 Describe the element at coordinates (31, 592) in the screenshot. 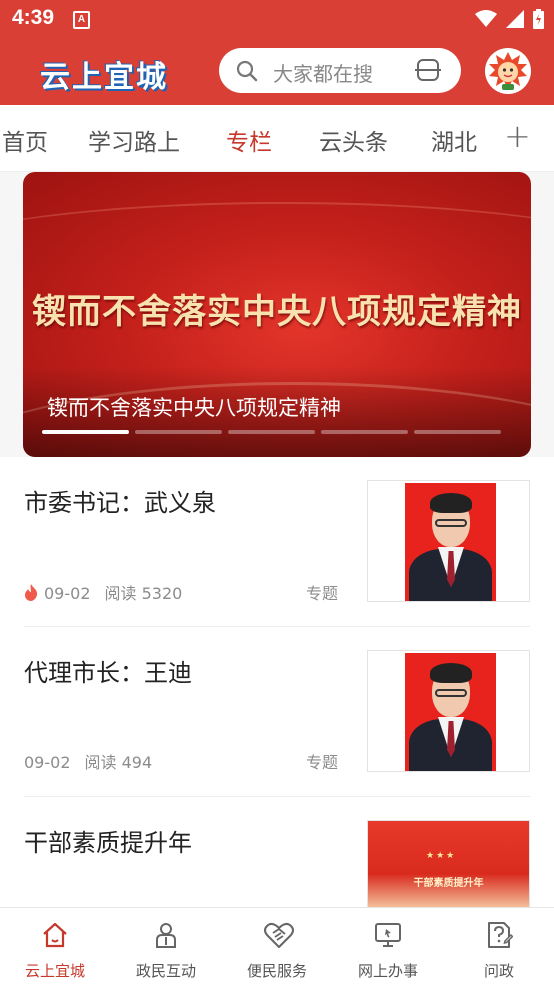

I see `hot-icon` at that location.